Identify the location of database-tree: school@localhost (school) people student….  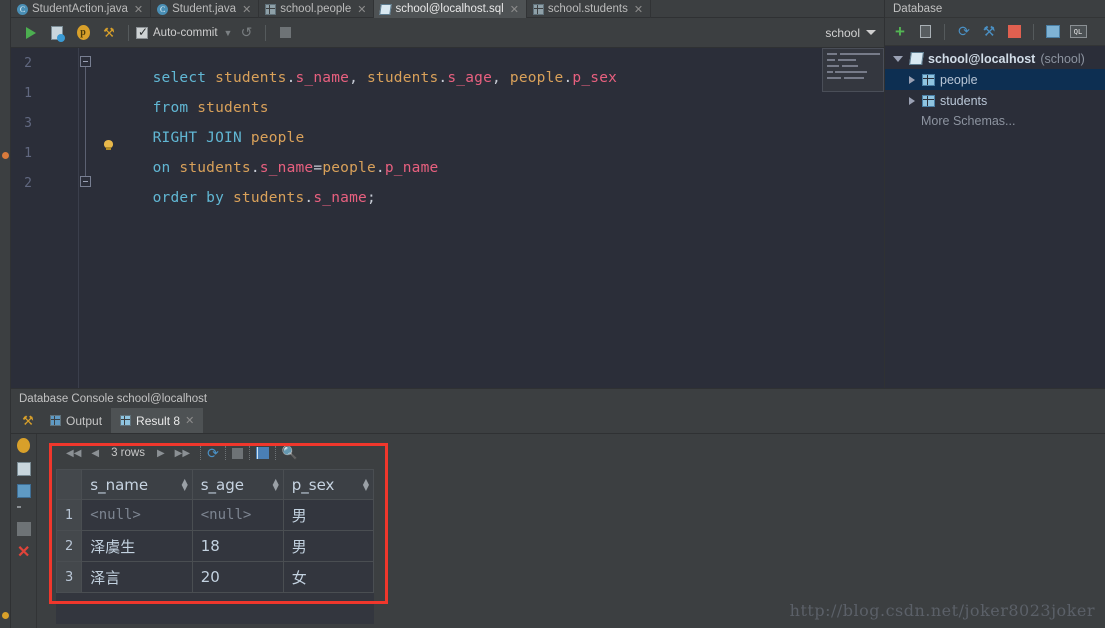
(995, 217).